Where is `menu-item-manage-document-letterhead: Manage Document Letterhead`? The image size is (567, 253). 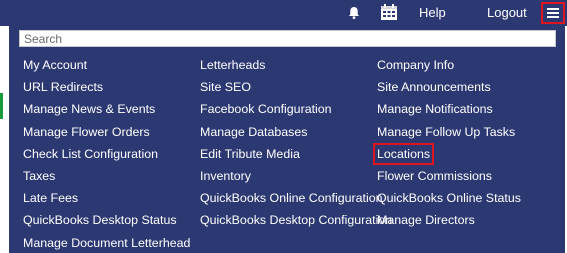 menu-item-manage-document-letterhead: Manage Document Letterhead is located at coordinates (106, 242).